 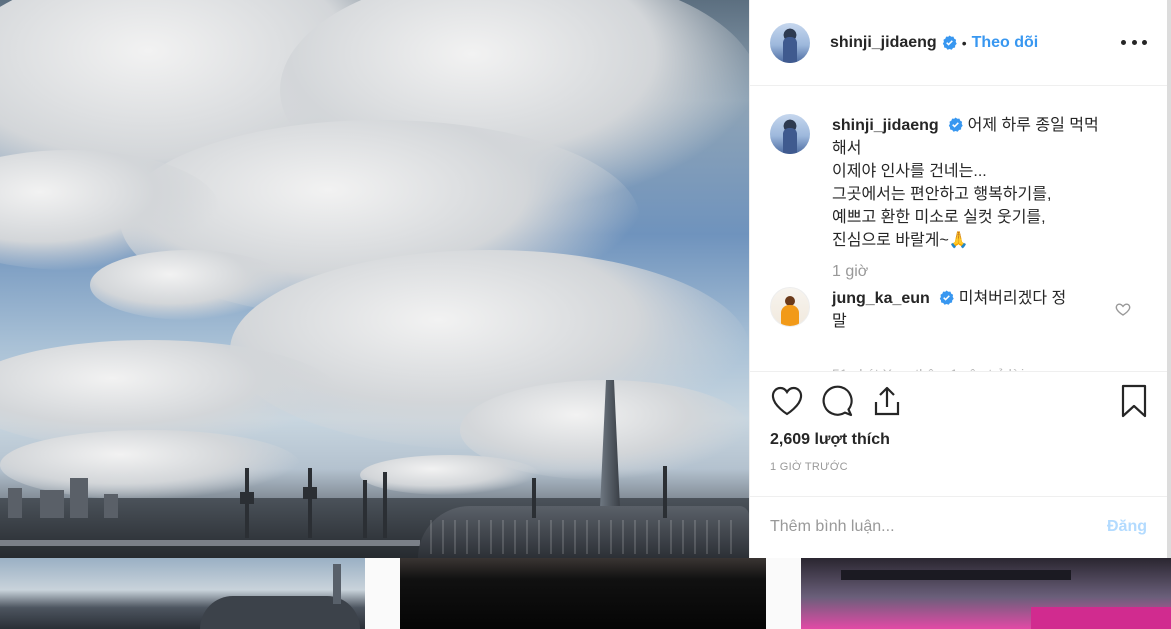 I want to click on cloud, so click(x=450, y=475).